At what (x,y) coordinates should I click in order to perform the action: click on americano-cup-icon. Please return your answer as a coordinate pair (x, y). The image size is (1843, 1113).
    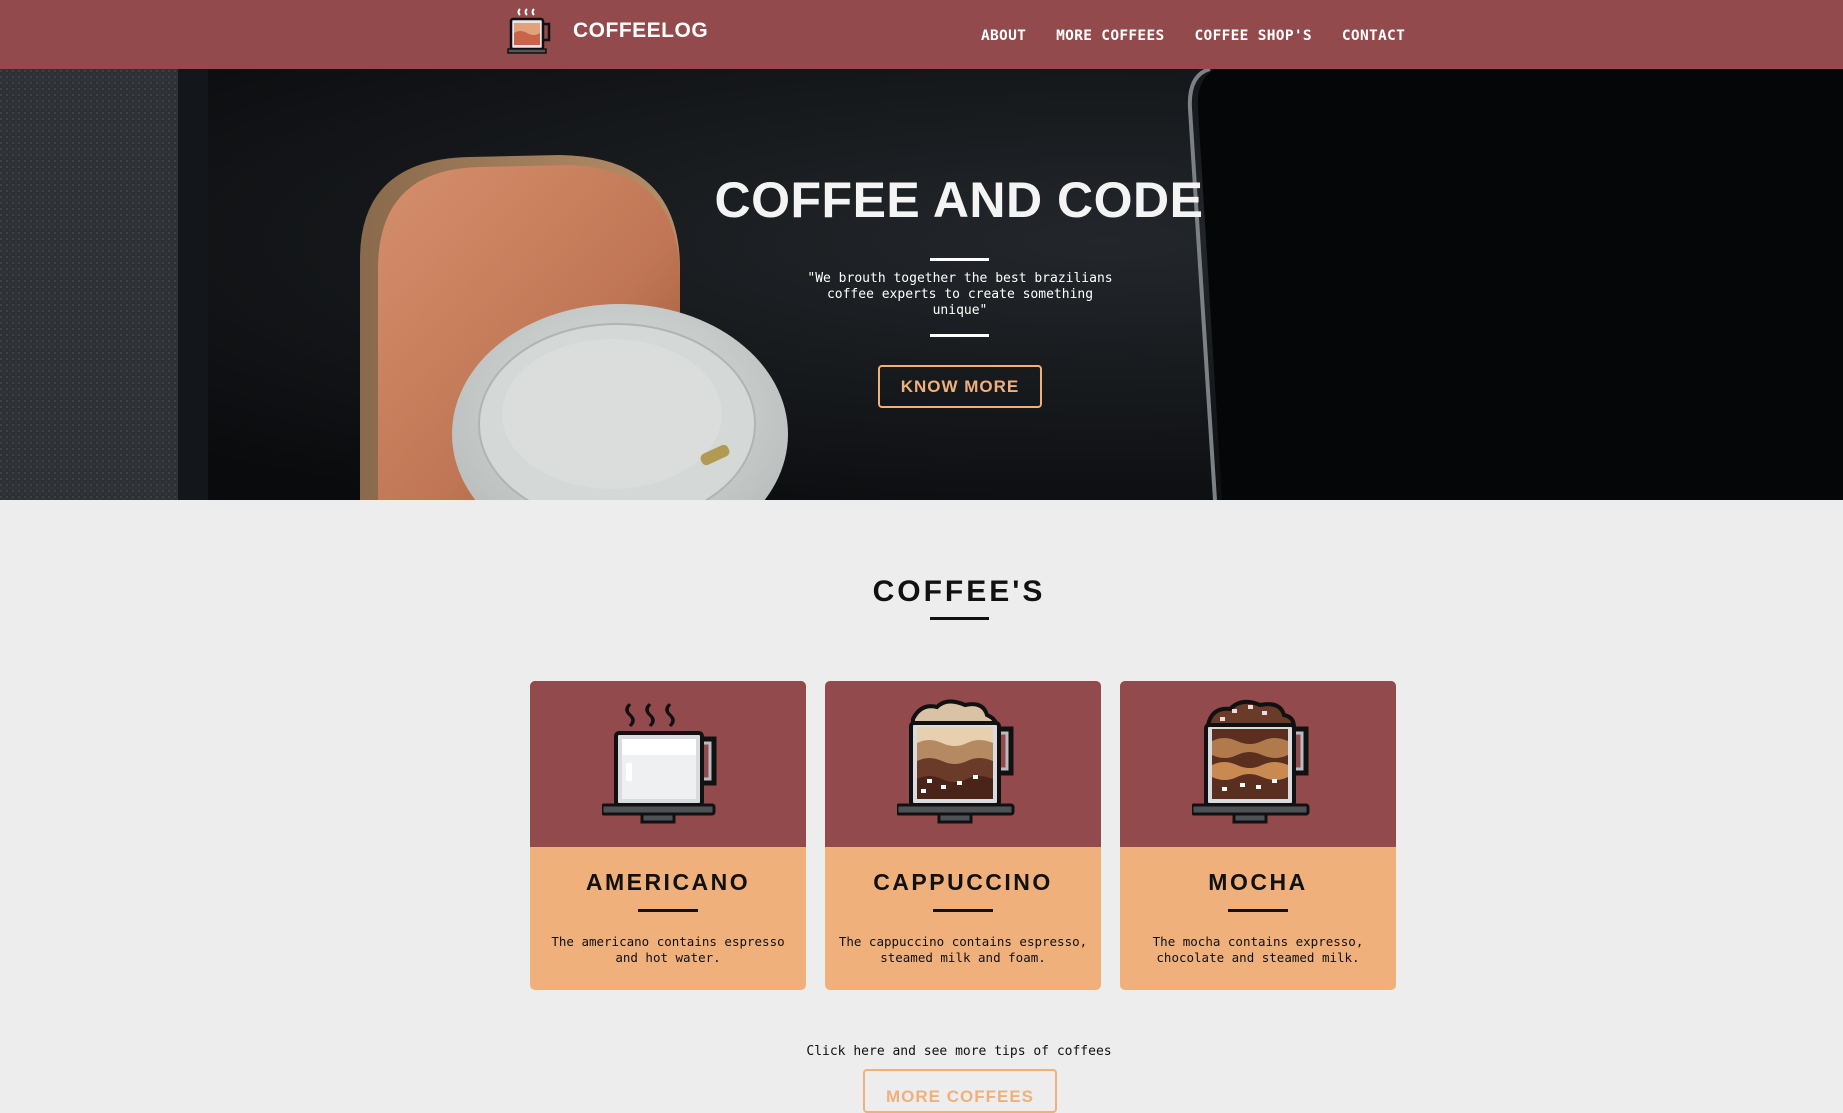
    Looking at the image, I should click on (659, 763).